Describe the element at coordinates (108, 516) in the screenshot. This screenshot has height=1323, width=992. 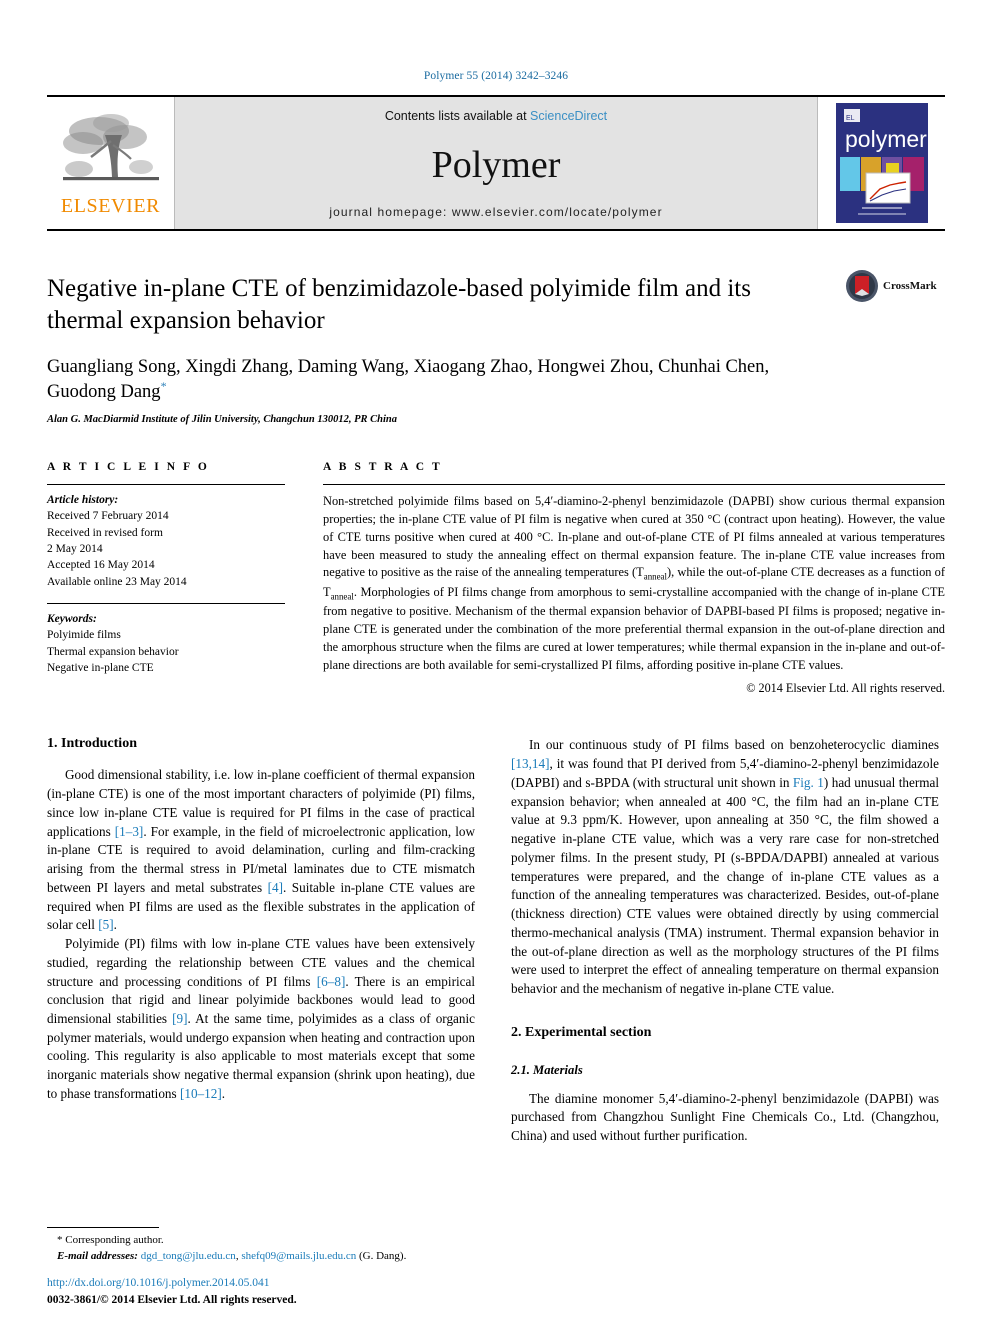
I see `history-item: Received 7 February 2014` at that location.